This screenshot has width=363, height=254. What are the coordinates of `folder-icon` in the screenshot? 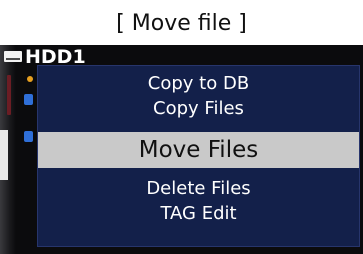 It's located at (30, 79).